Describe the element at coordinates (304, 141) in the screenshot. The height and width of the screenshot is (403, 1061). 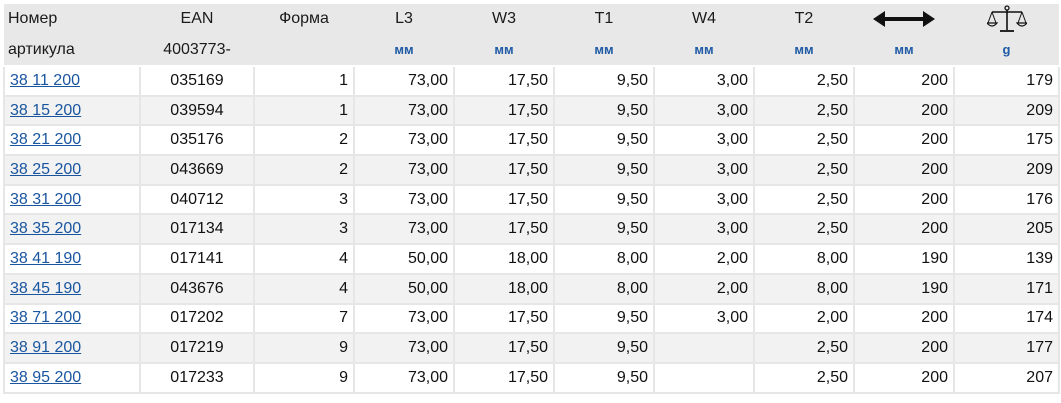
I see `cell-form: 2` at that location.